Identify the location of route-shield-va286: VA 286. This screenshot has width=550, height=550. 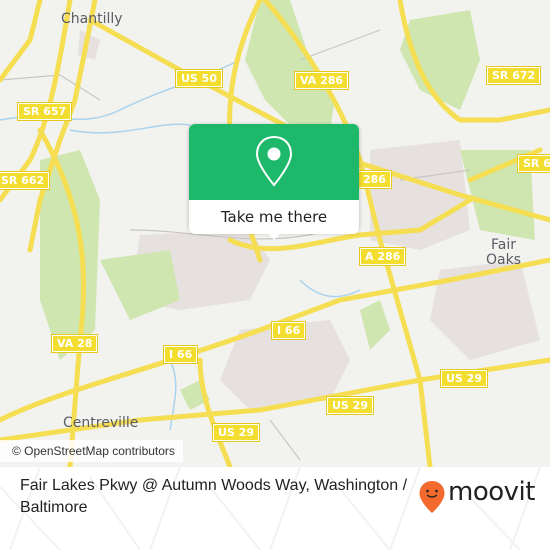
(321, 80).